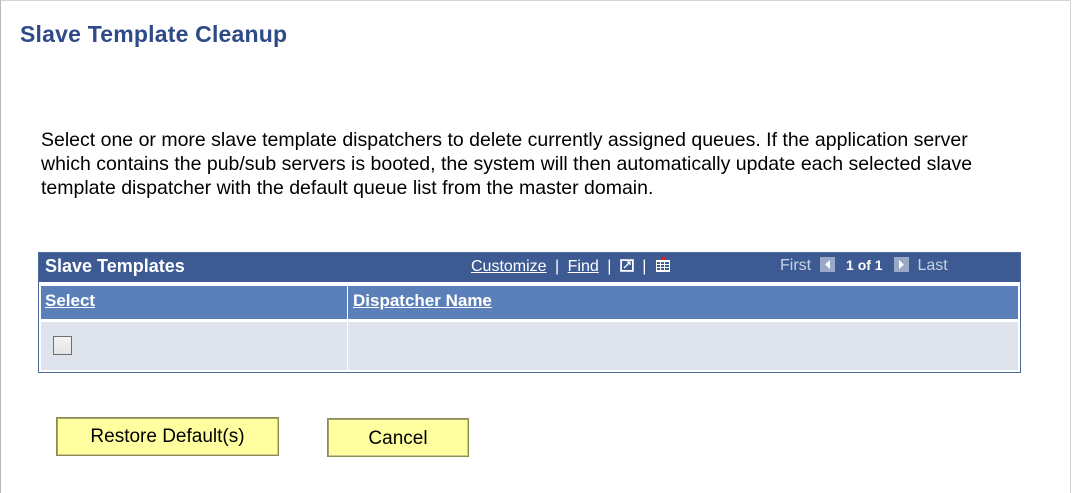  What do you see at coordinates (70, 301) in the screenshot?
I see `select-column-sort-link: Select` at bounding box center [70, 301].